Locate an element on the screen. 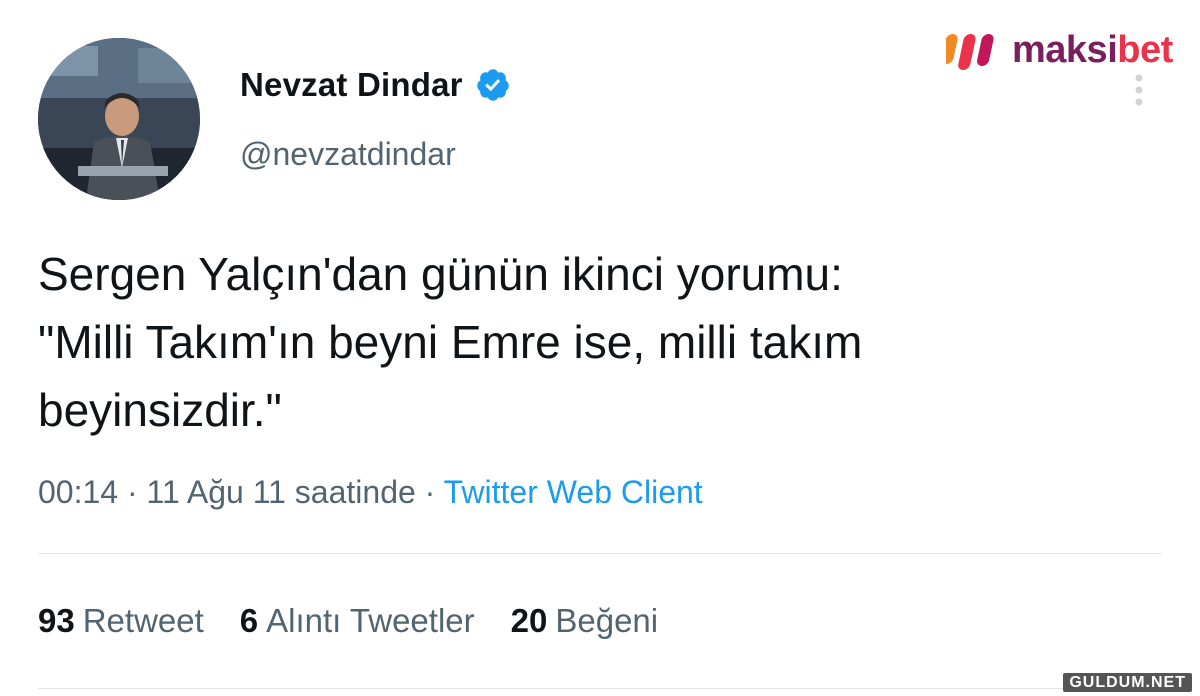  likes-count: 20 is located at coordinates (529, 620).